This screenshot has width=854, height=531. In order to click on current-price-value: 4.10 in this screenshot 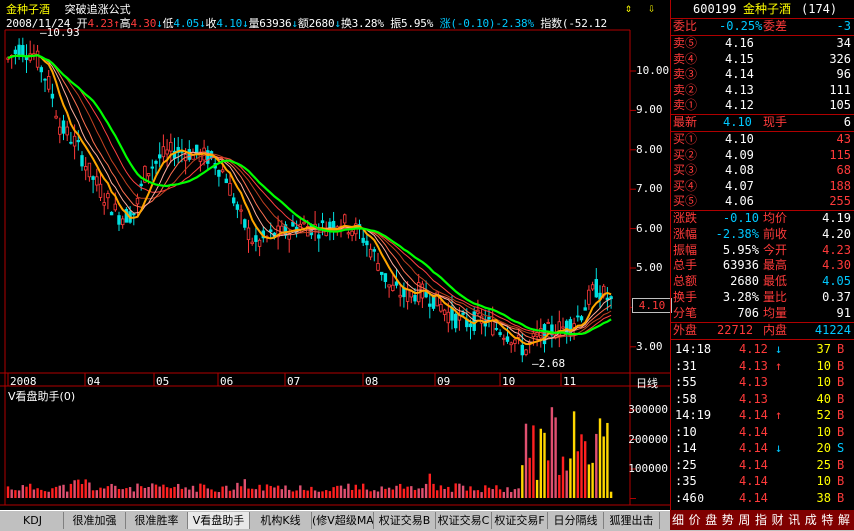, I will do `click(652, 305)`.